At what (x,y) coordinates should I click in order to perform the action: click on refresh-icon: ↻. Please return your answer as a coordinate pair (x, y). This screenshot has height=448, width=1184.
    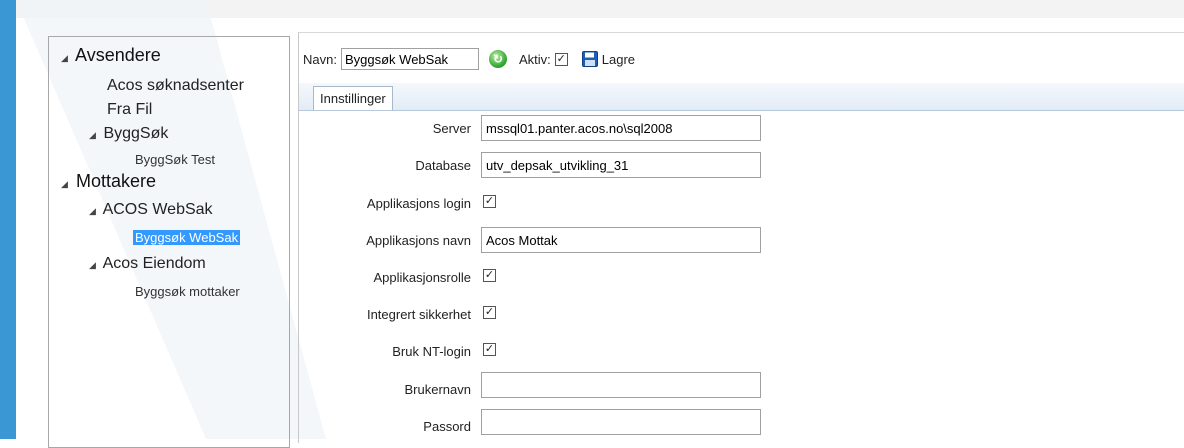
    Looking at the image, I should click on (497, 59).